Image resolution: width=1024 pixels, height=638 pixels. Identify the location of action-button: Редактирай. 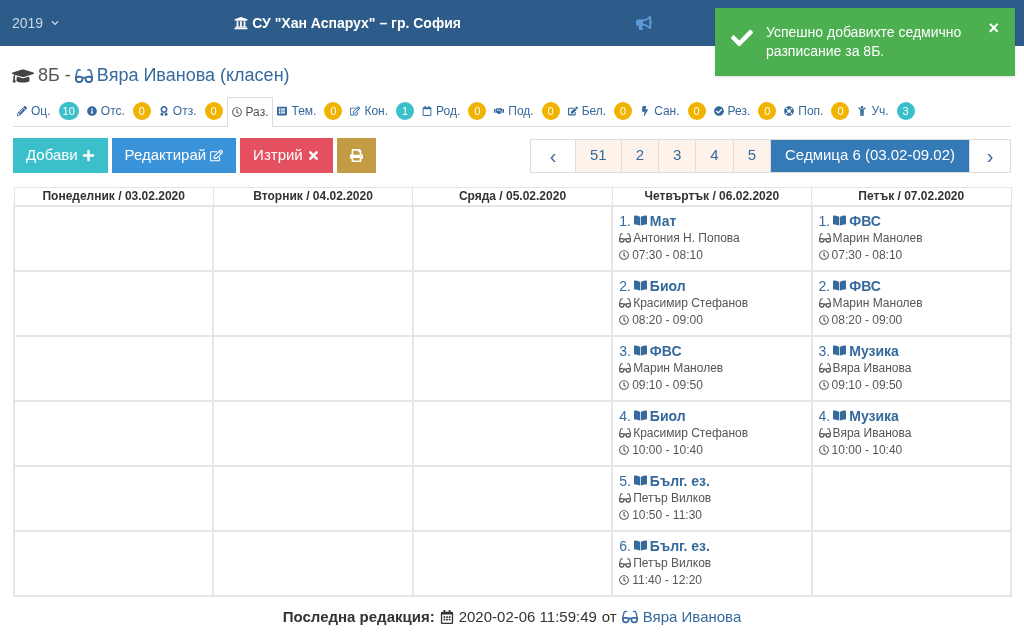
(174, 155).